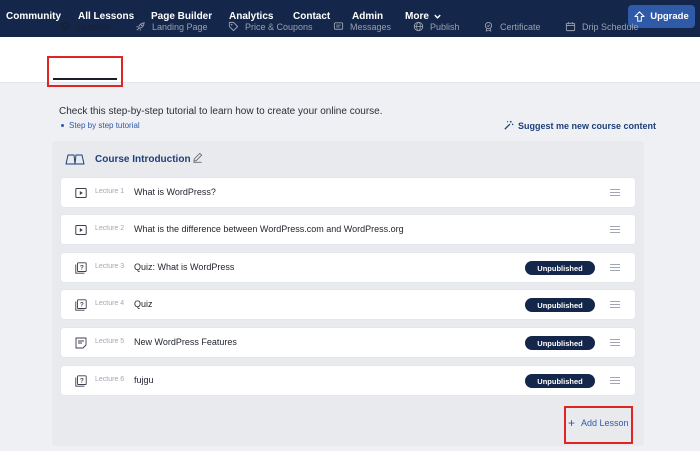 This screenshot has height=451, width=700. What do you see at coordinates (143, 304) in the screenshot?
I see `lecture-title: Quiz` at bounding box center [143, 304].